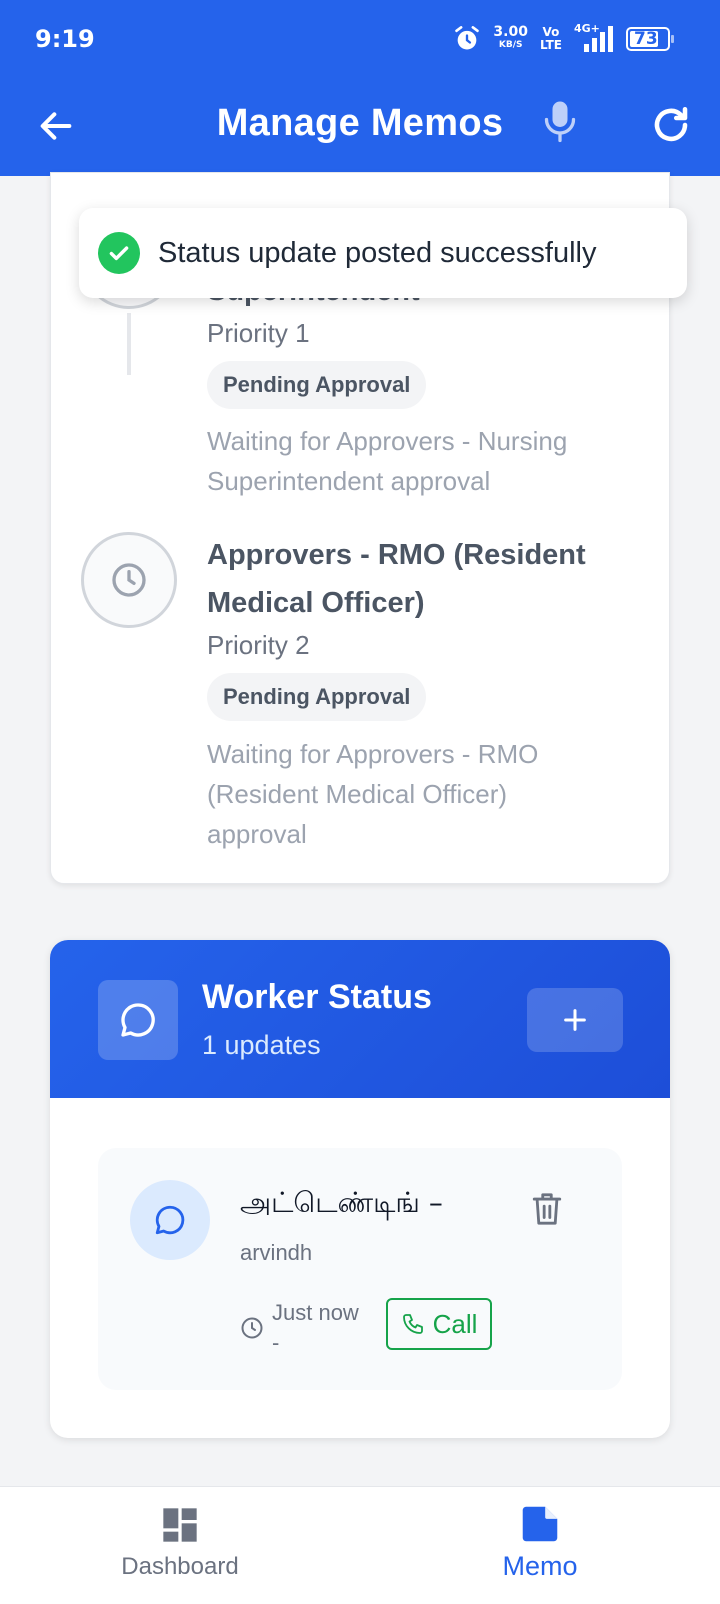  What do you see at coordinates (129, 344) in the screenshot?
I see `timeline-connector` at bounding box center [129, 344].